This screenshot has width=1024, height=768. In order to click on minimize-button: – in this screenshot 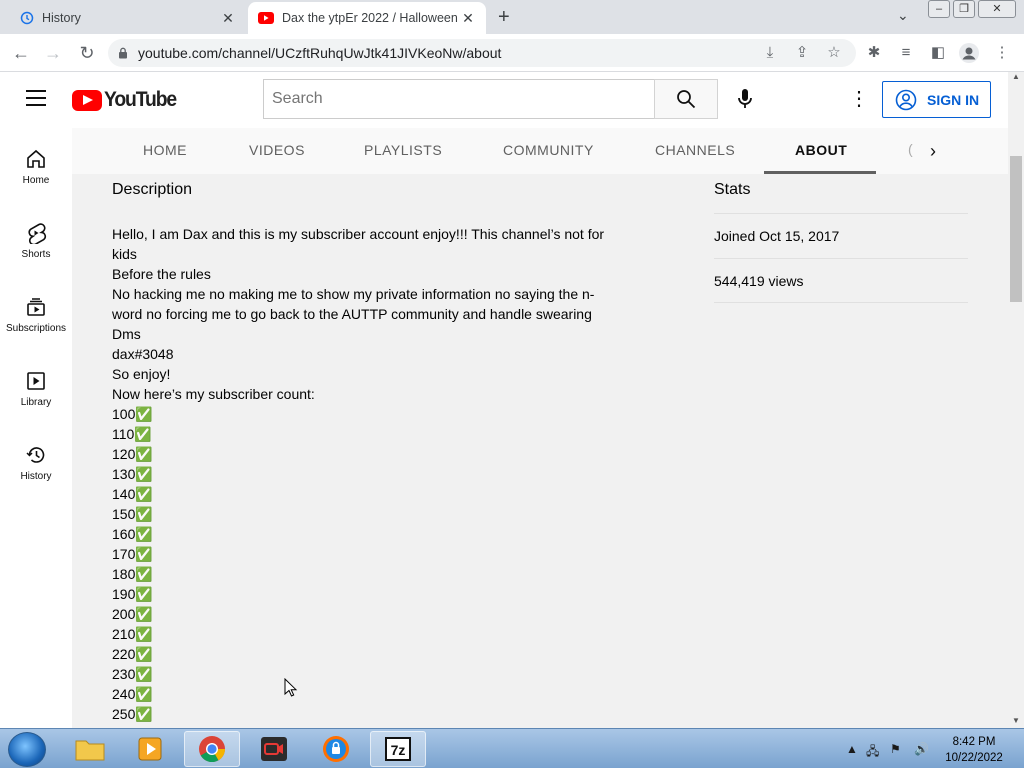, I will do `click(939, 9)`.